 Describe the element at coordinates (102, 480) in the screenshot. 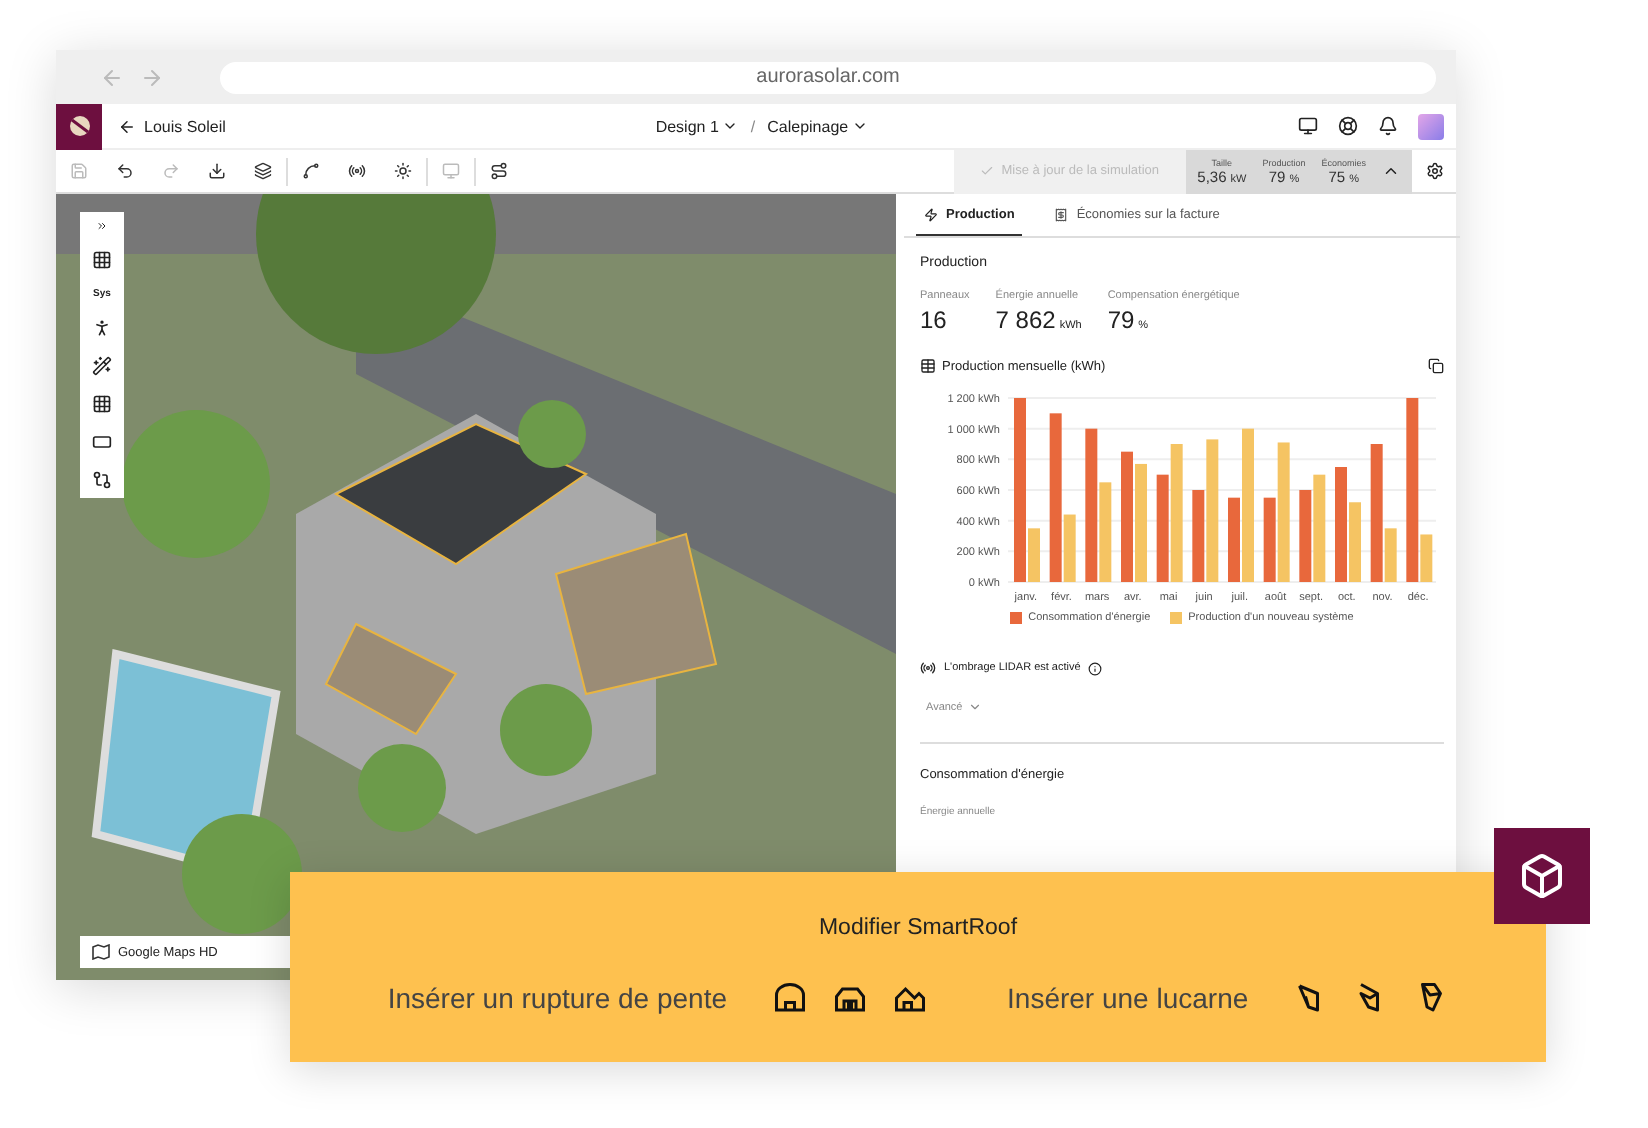

I see `connector-icon` at that location.